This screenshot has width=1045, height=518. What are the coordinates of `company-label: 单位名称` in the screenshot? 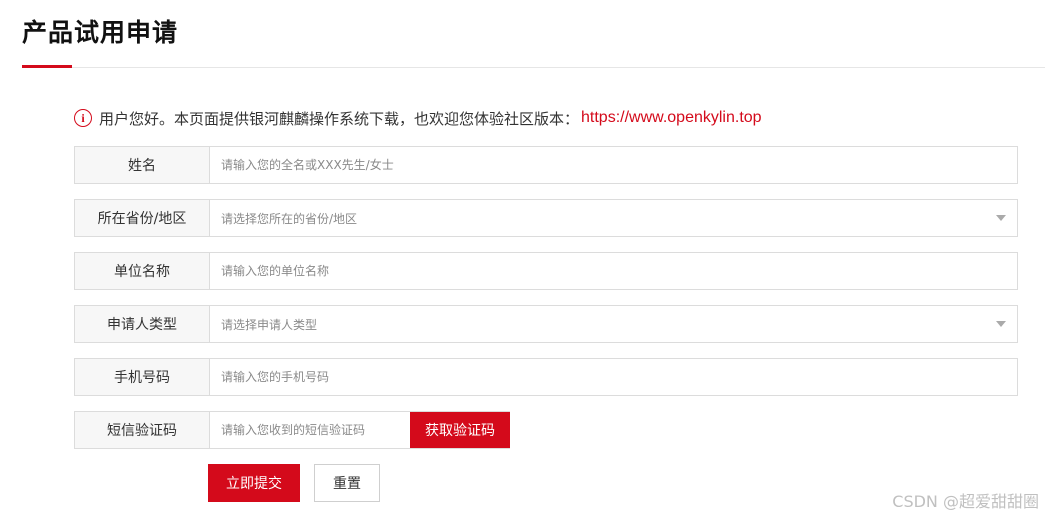 It's located at (142, 271).